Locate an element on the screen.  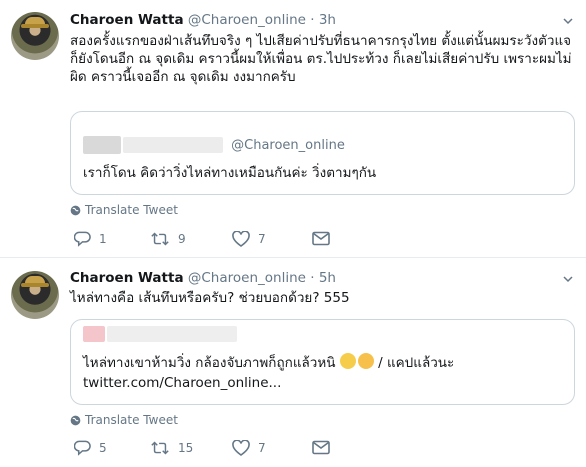
tweet-header: Charoen Watta @Charoen_online · 5h is located at coordinates (203, 278).